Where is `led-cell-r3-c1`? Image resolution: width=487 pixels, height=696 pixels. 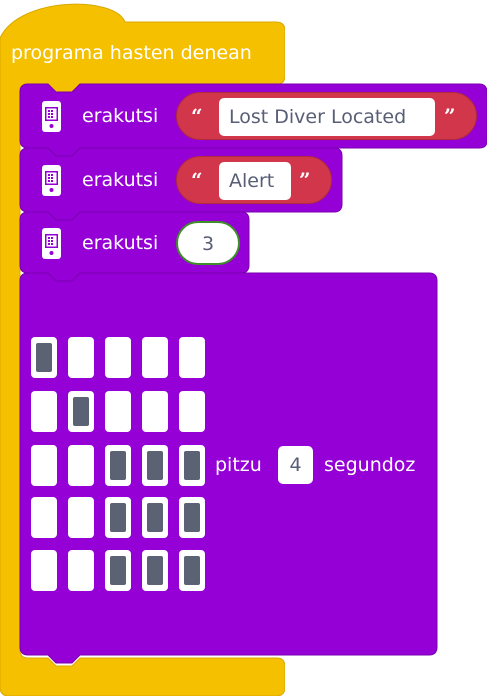
led-cell-r3-c1 is located at coordinates (44, 465).